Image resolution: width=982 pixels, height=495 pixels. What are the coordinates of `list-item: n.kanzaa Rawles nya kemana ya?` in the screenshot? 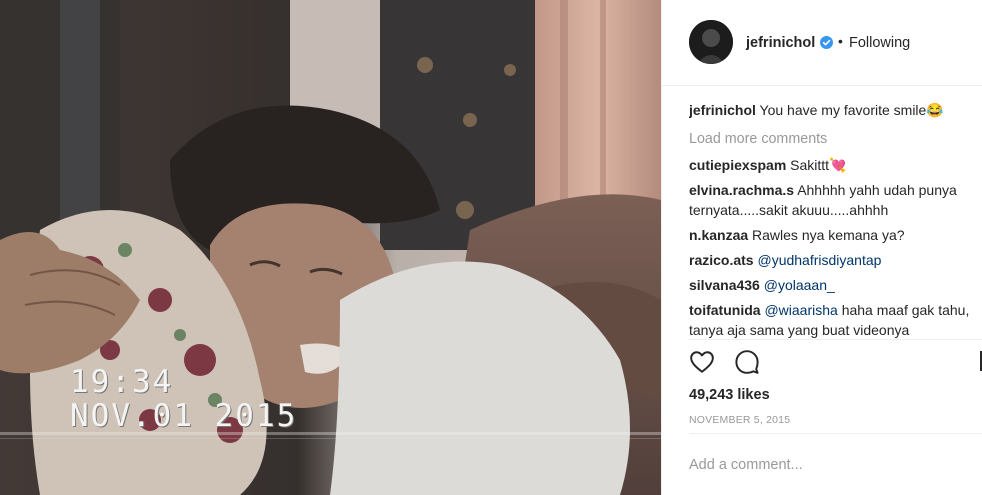 It's located at (835, 235).